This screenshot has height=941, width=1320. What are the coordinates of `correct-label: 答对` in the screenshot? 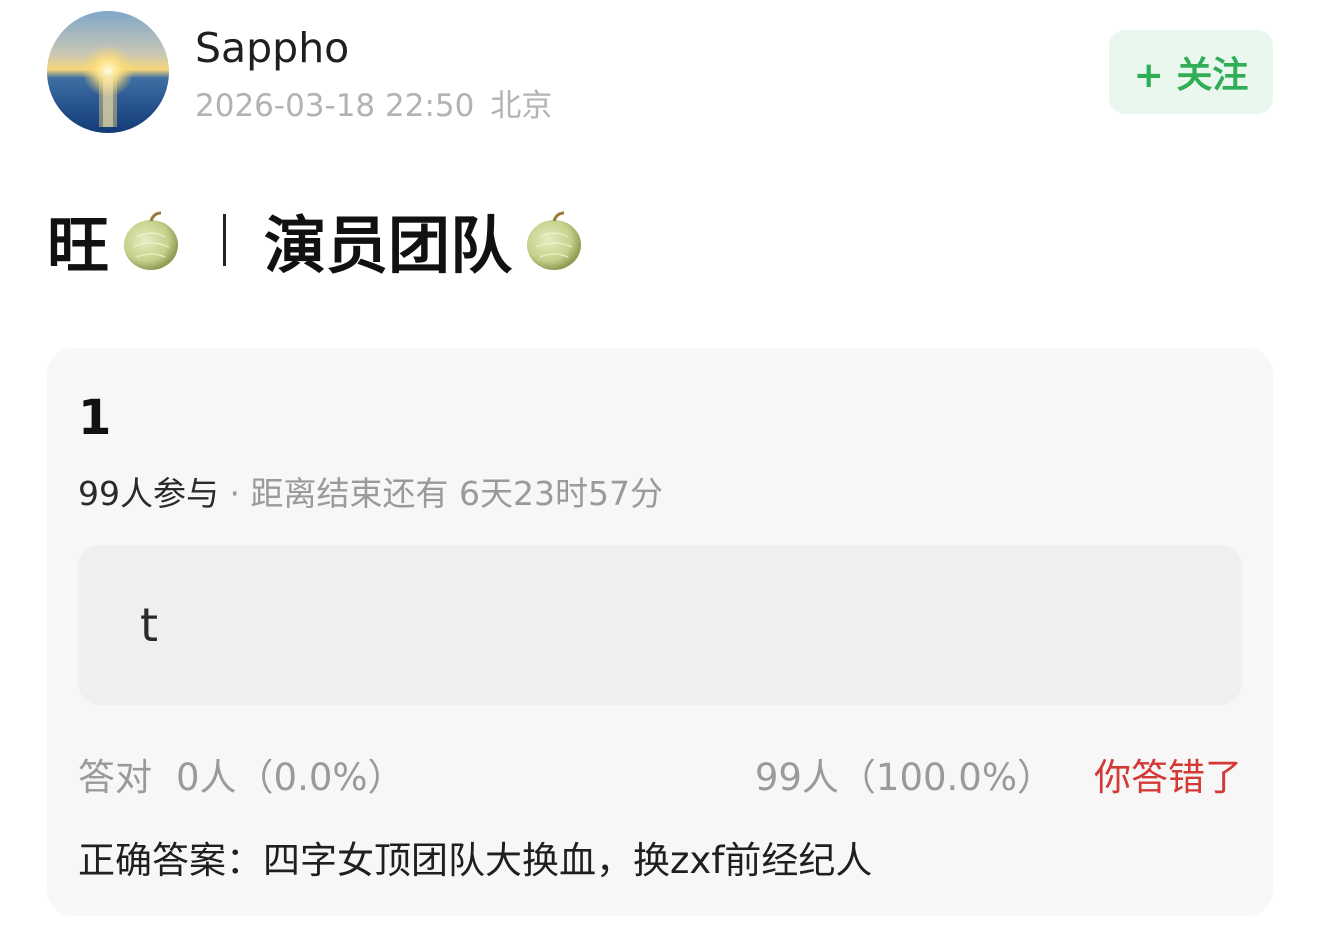 It's located at (115, 777).